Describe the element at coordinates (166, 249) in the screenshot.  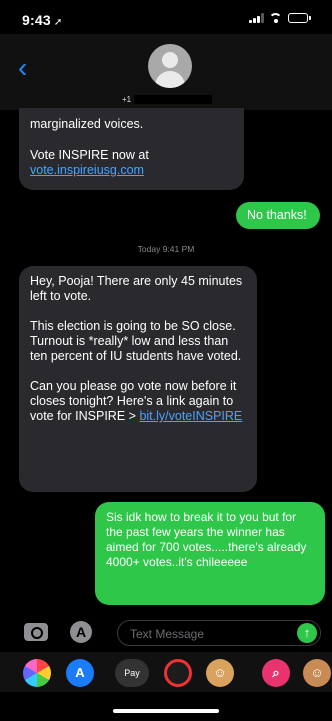
I see `timestamp: Today 9:41 PM` at that location.